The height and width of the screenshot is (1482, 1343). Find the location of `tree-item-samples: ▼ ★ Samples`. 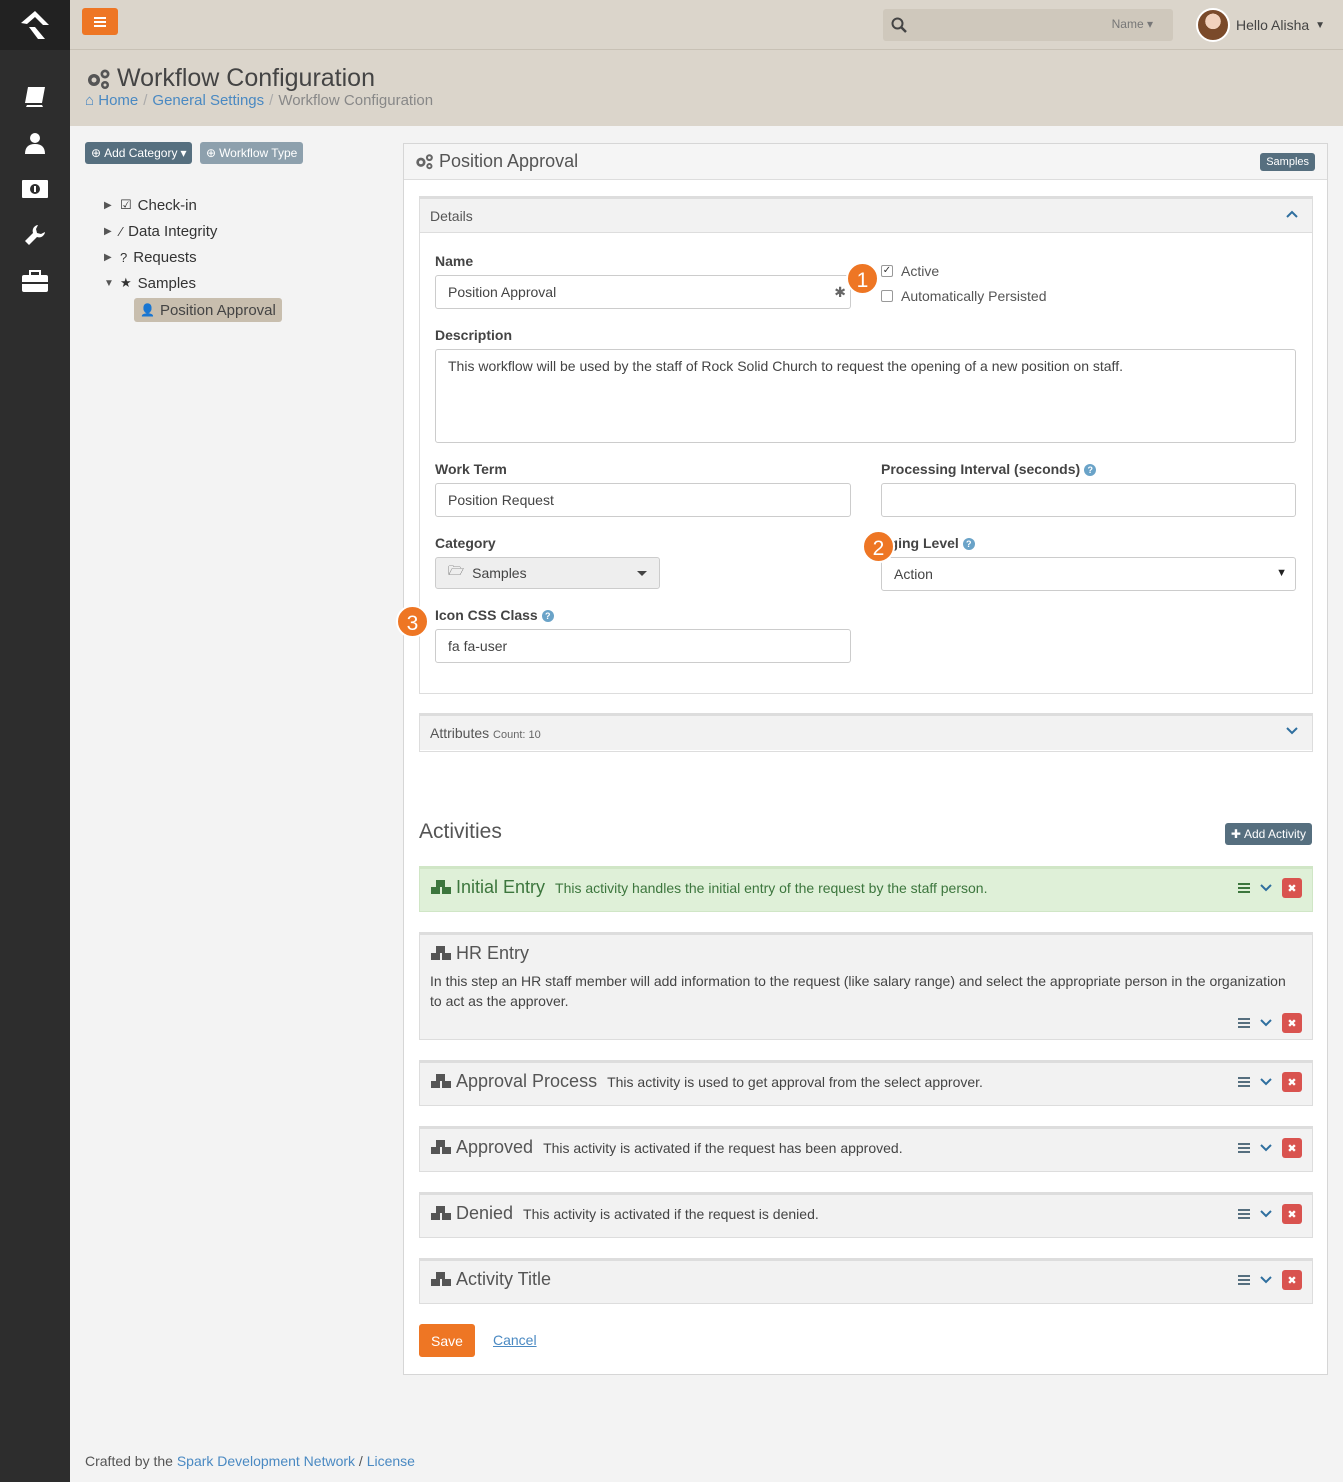

tree-item-samples: ▼ ★ Samples is located at coordinates (234, 283).